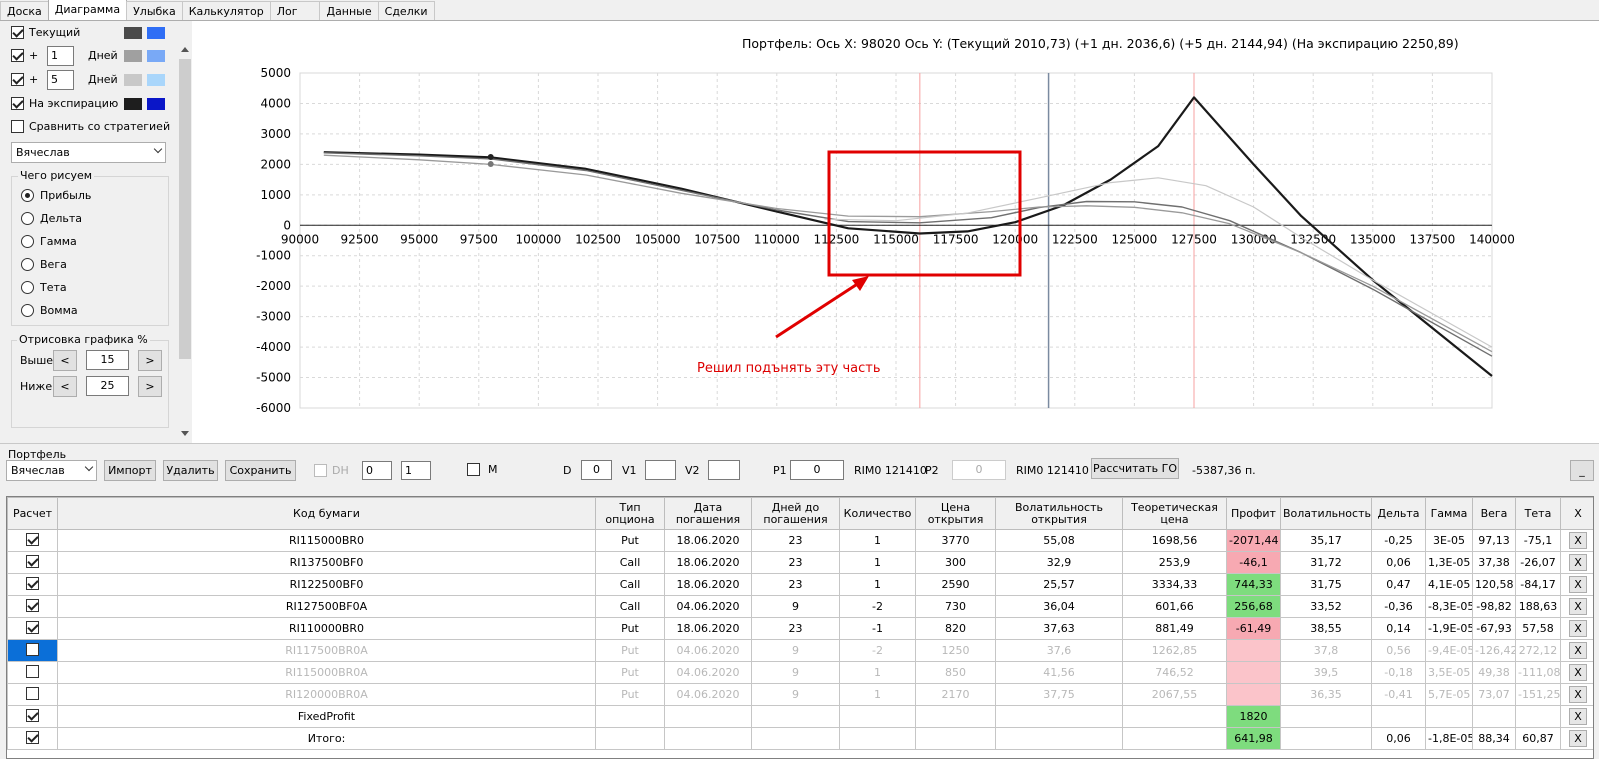 The image size is (1599, 759). What do you see at coordinates (49, 310) in the screenshot?
I see `radio-vomma: Вомма` at bounding box center [49, 310].